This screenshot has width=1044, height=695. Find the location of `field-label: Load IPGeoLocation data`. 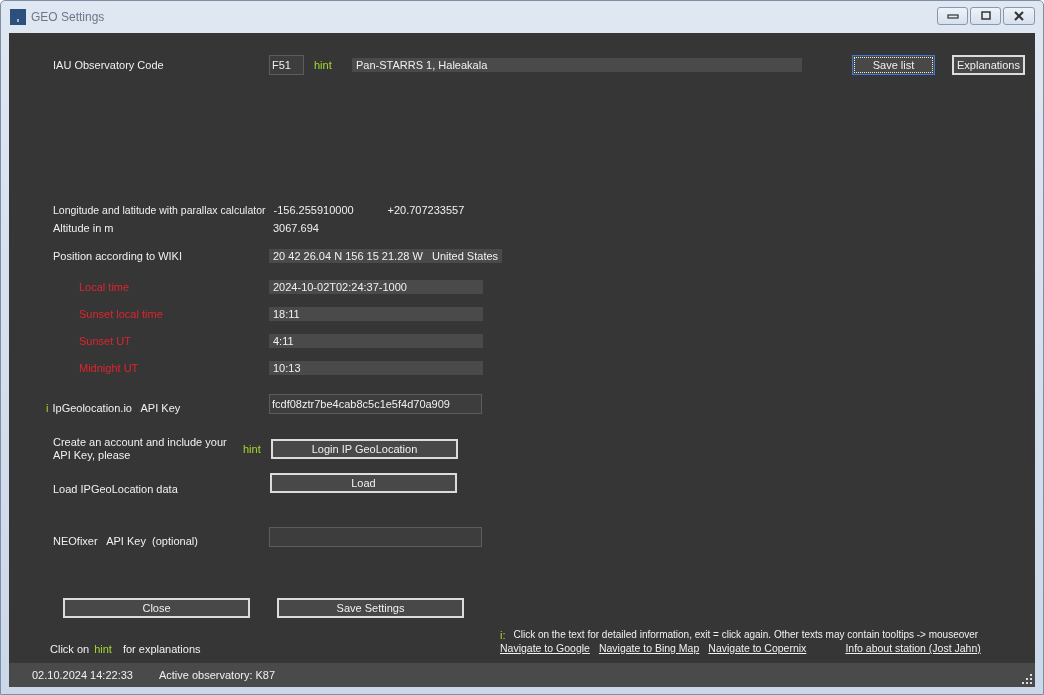

field-label: Load IPGeoLocation data is located at coordinates (116, 488).